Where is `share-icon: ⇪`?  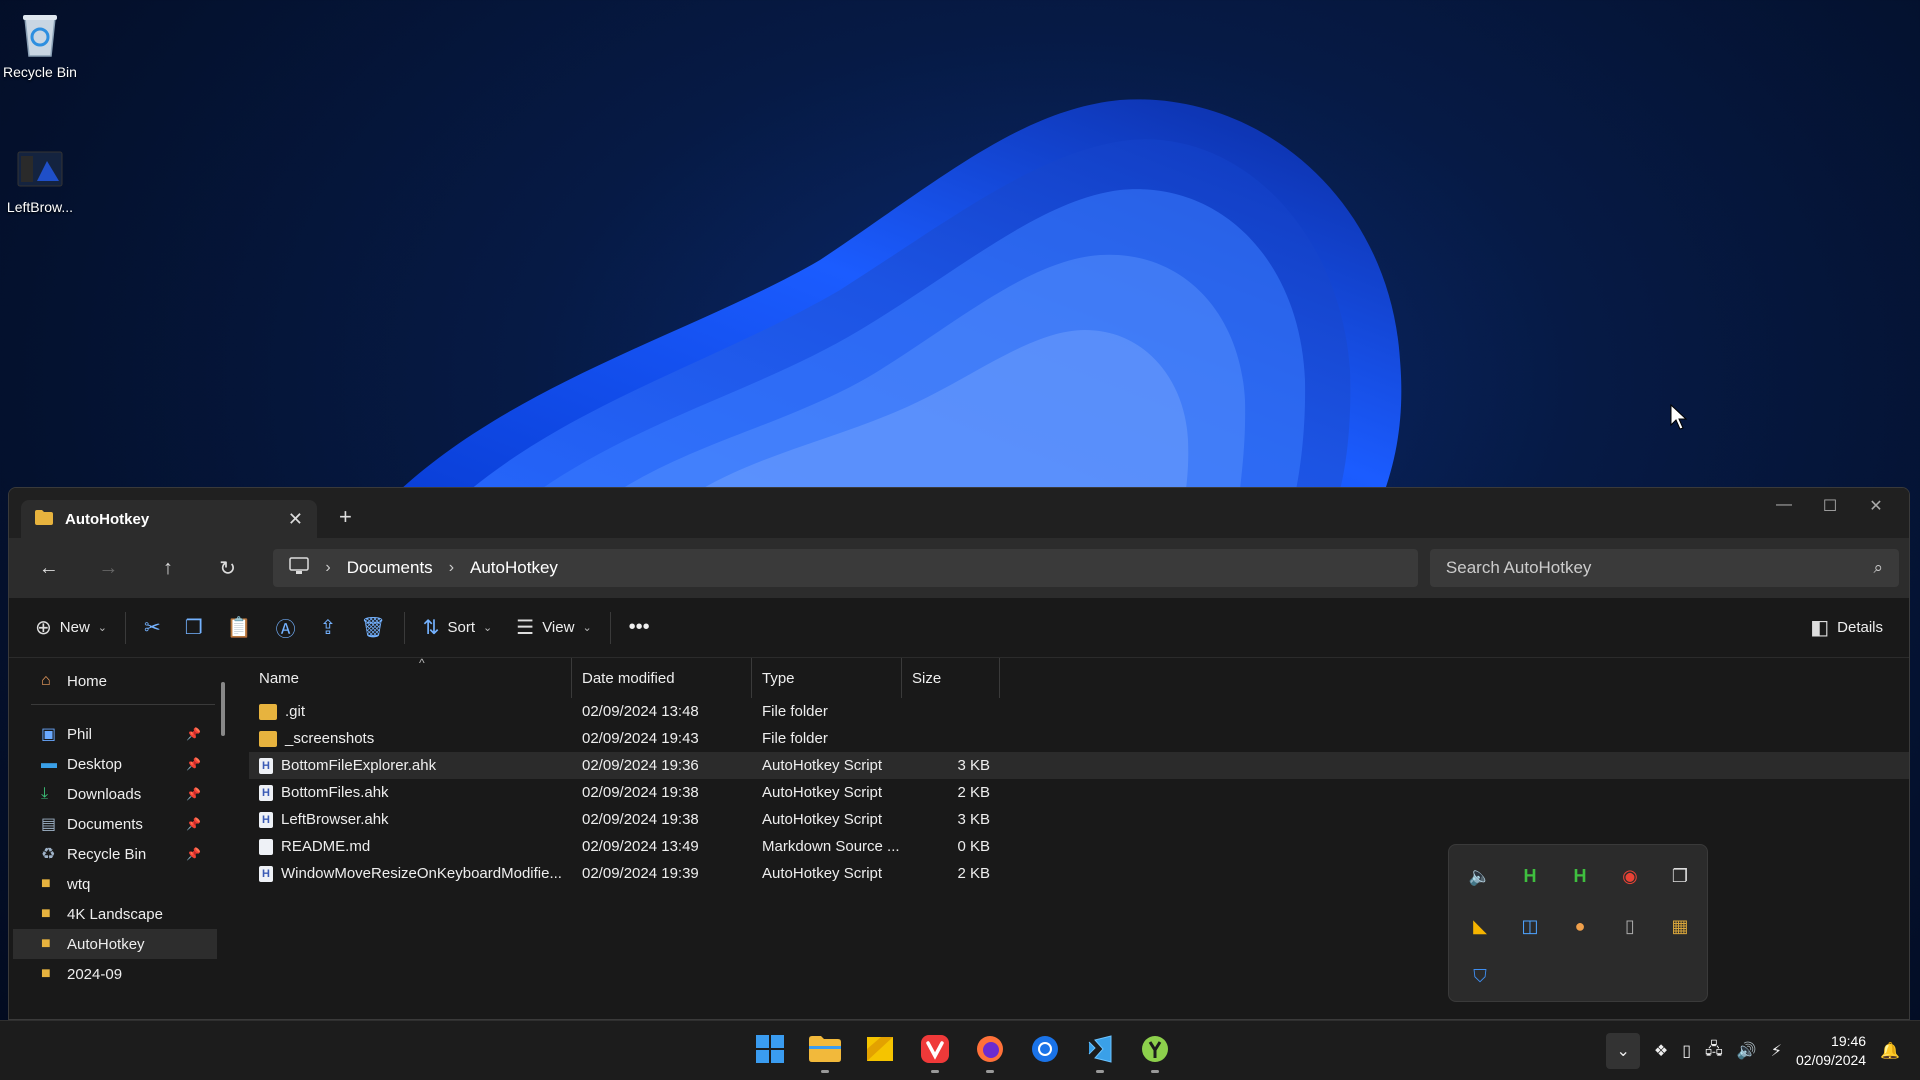
share-icon: ⇪ is located at coordinates (328, 628).